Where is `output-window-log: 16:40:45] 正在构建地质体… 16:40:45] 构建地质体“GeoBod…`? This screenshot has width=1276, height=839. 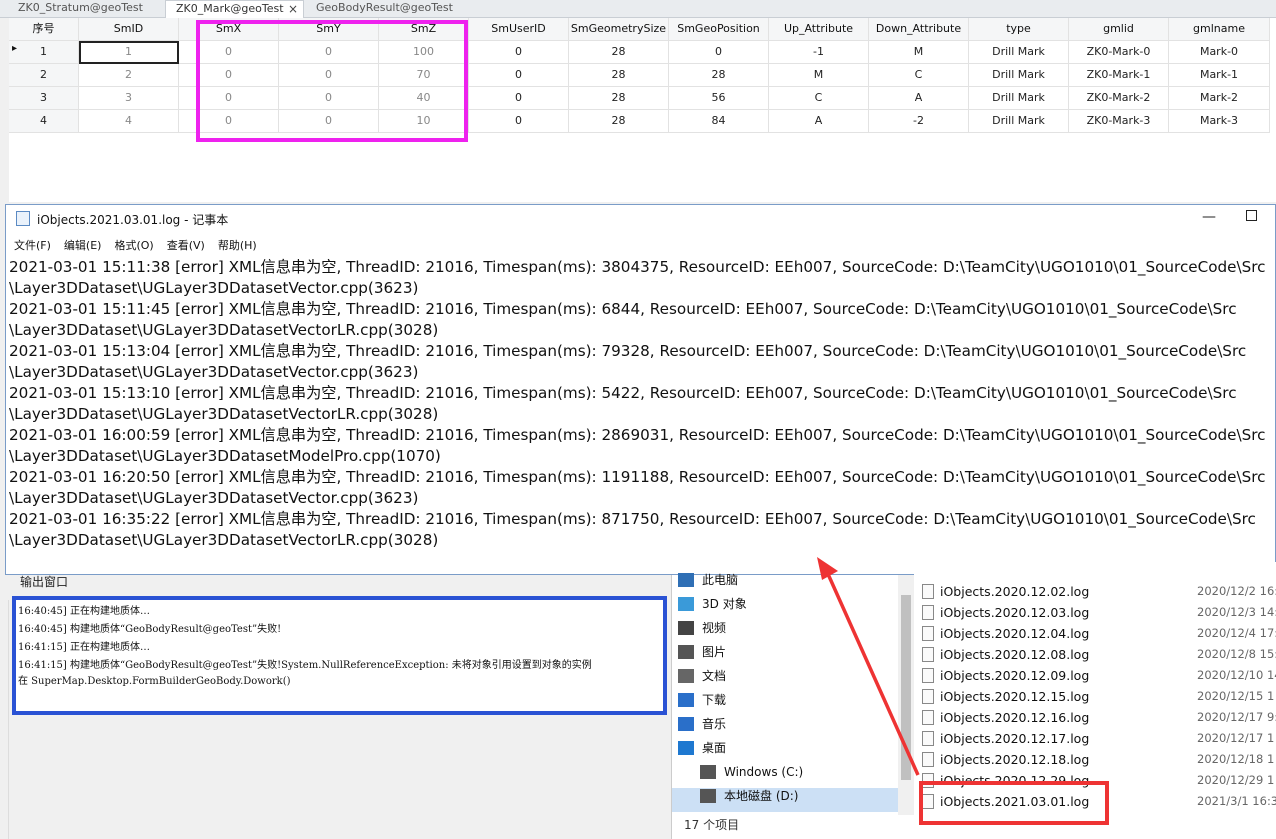 output-window-log: 16:40:45] 正在构建地质体… 16:40:45] 构建地质体“GeoBod… is located at coordinates (339, 655).